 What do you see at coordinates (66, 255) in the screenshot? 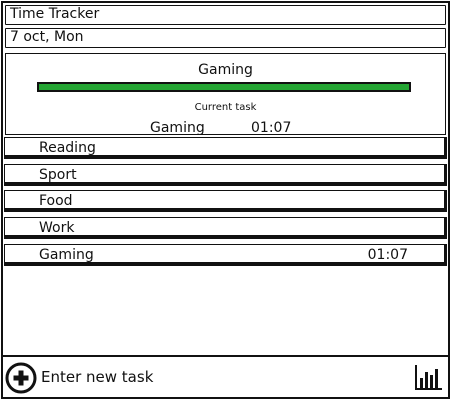
I see `task-label: Gaming` at bounding box center [66, 255].